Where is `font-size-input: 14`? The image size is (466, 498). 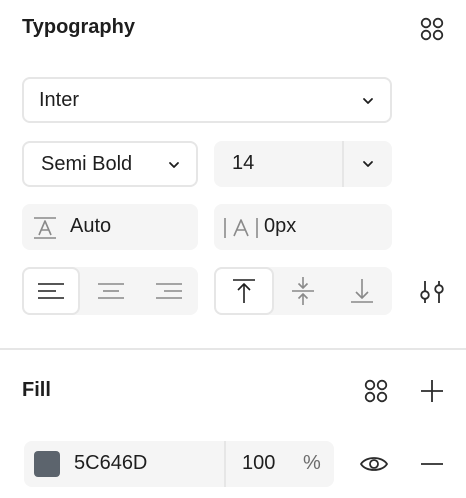
font-size-input: 14 is located at coordinates (243, 163).